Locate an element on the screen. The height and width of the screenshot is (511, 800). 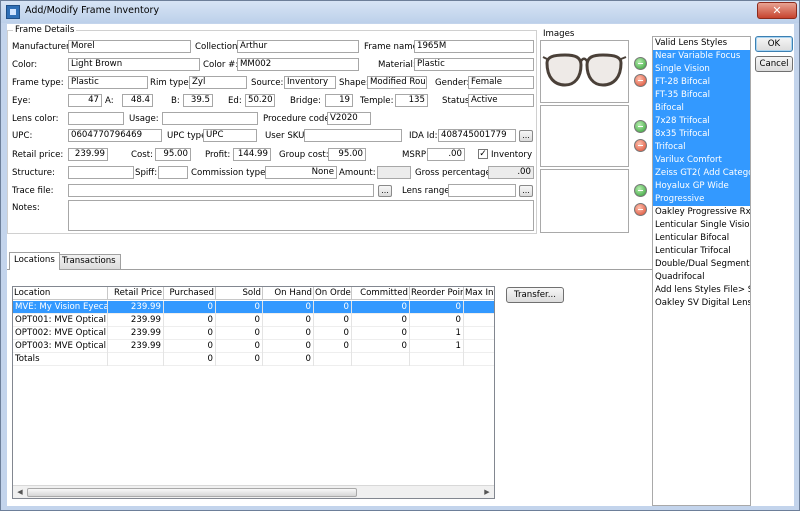
scroll-left-icon: ◀ is located at coordinates (20, 492).